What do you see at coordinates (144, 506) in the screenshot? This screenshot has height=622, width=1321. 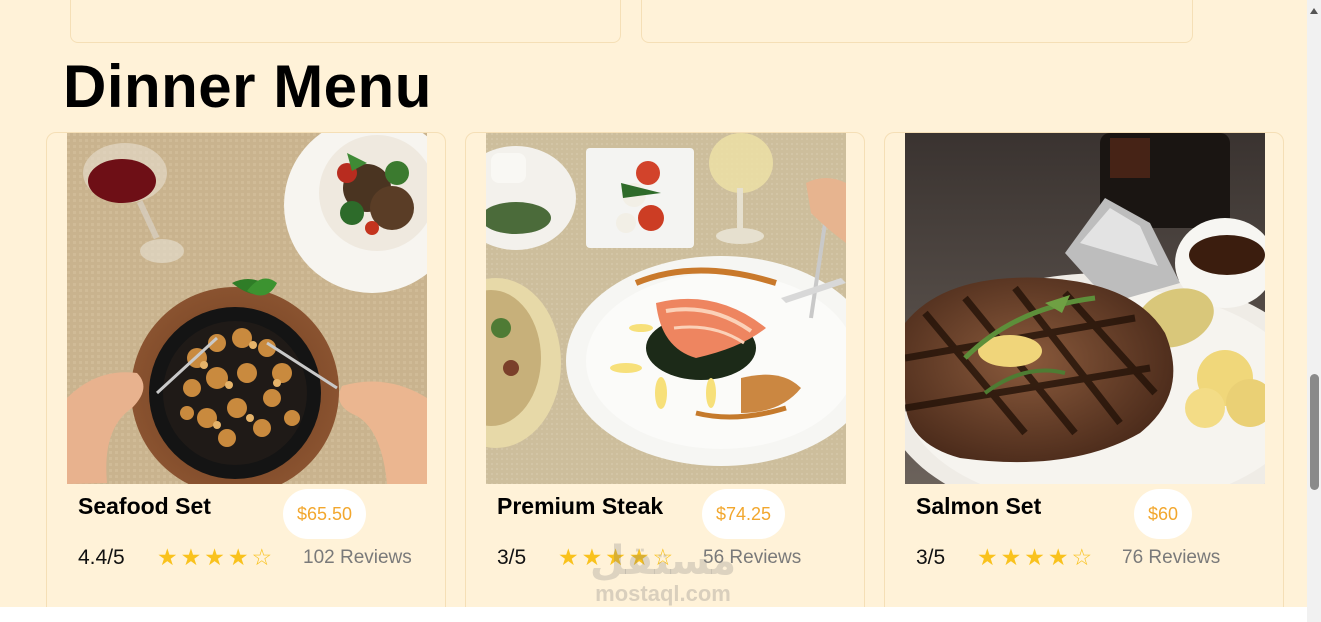 I see `item-name: Seafood Set` at bounding box center [144, 506].